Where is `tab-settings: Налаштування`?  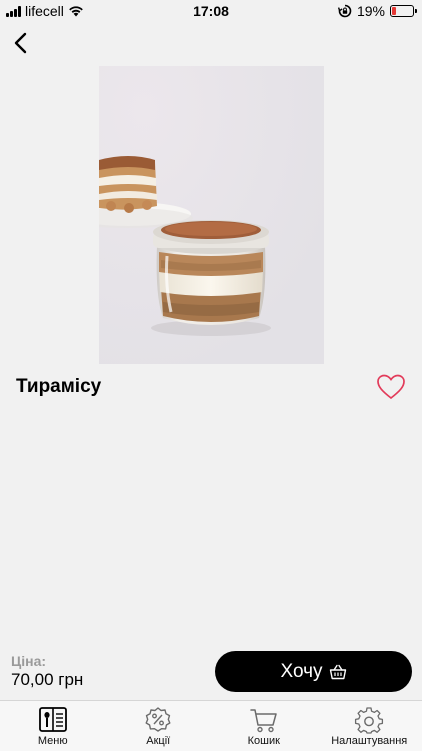 tab-settings: Налаштування is located at coordinates (369, 726).